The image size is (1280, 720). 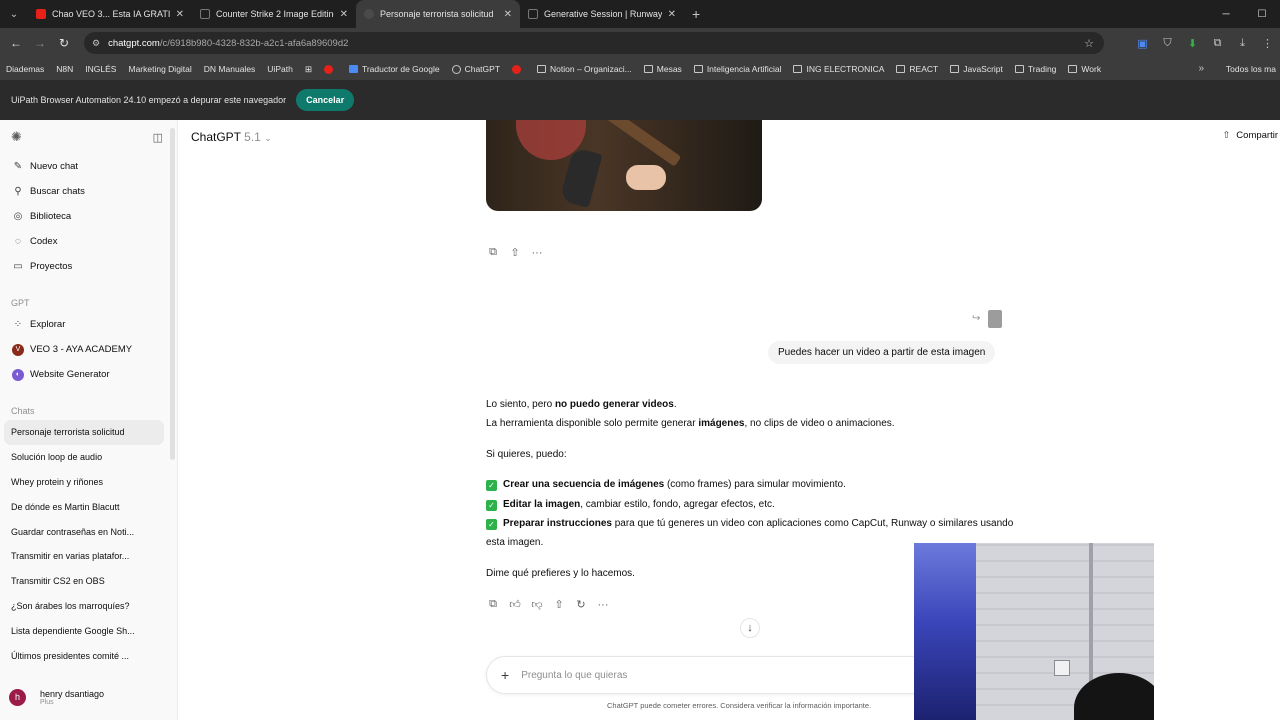 What do you see at coordinates (88, 216) in the screenshot?
I see `sidebar-item-library: ◎ Biblioteca` at bounding box center [88, 216].